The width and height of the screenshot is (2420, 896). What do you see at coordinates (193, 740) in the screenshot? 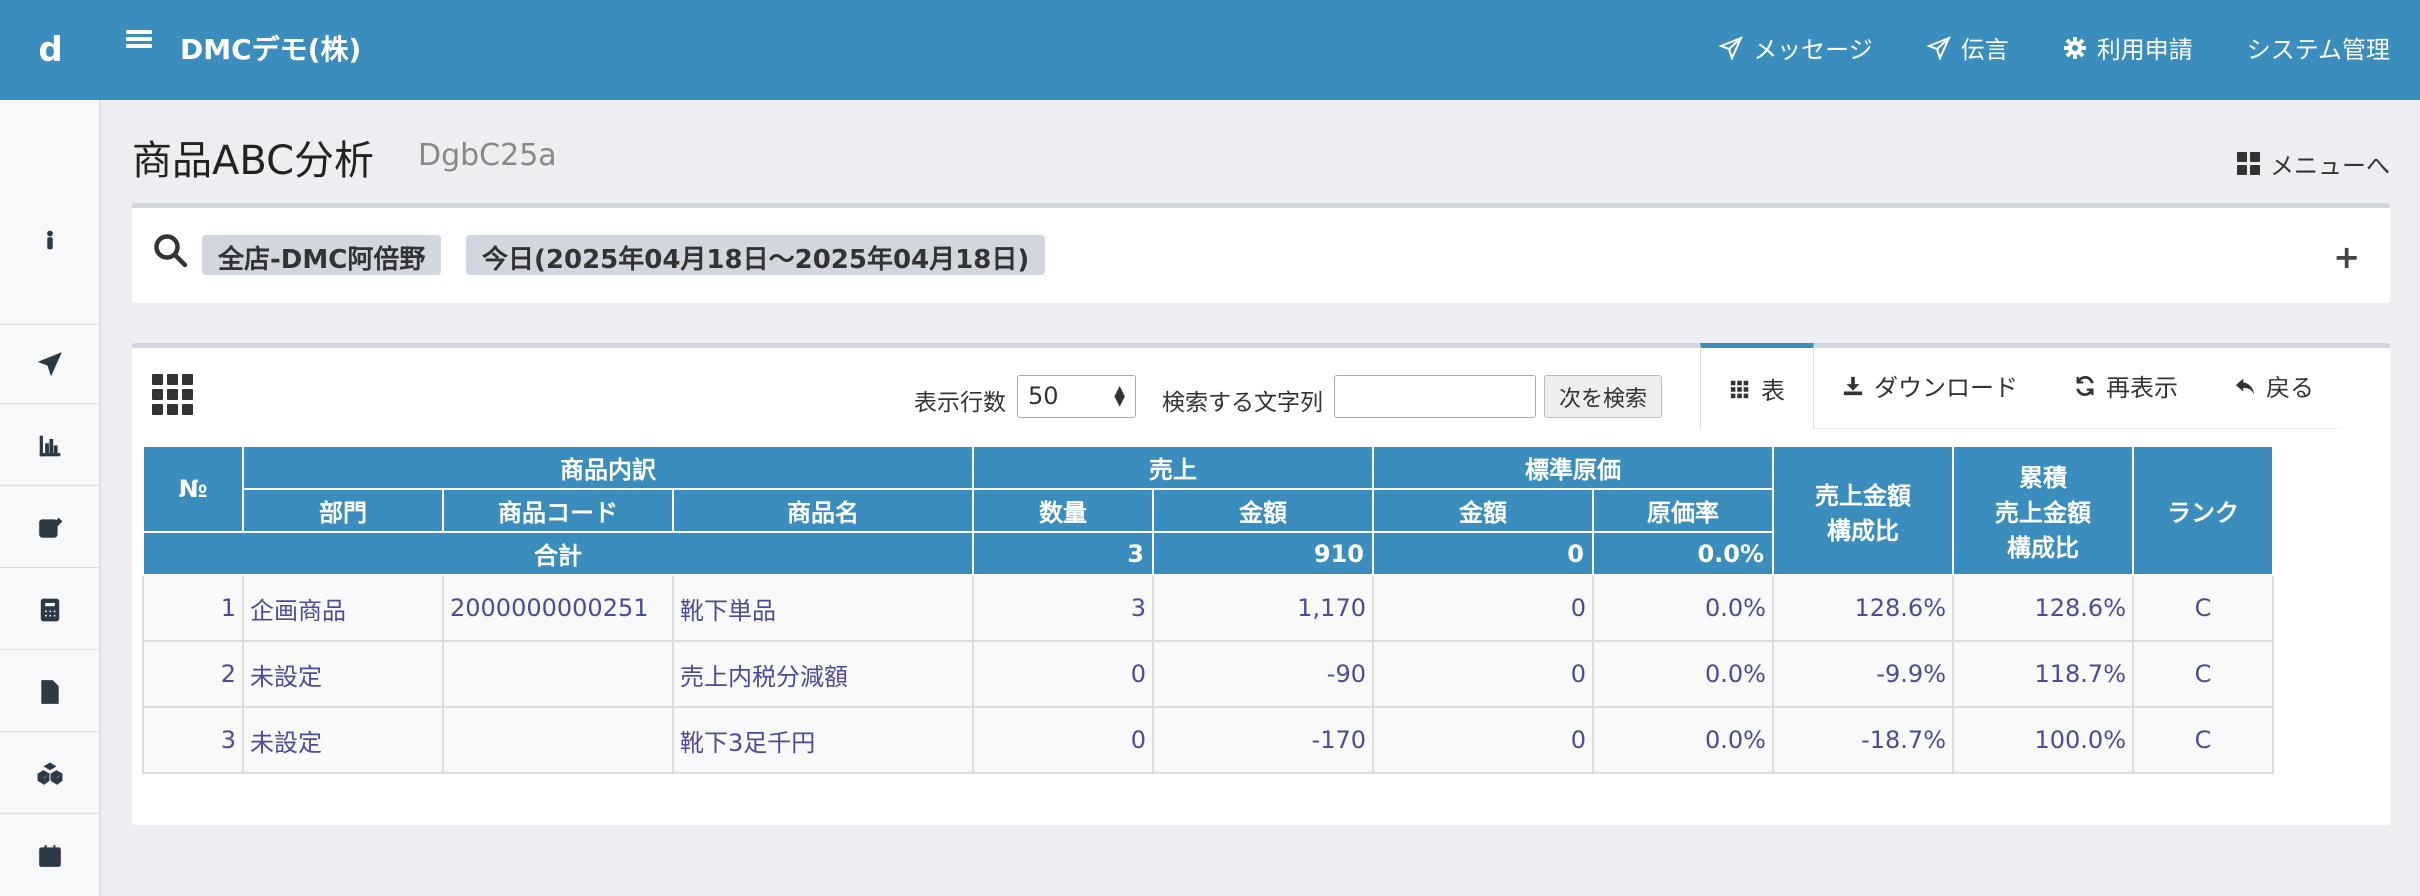
I see `cell-no: 3` at bounding box center [193, 740].